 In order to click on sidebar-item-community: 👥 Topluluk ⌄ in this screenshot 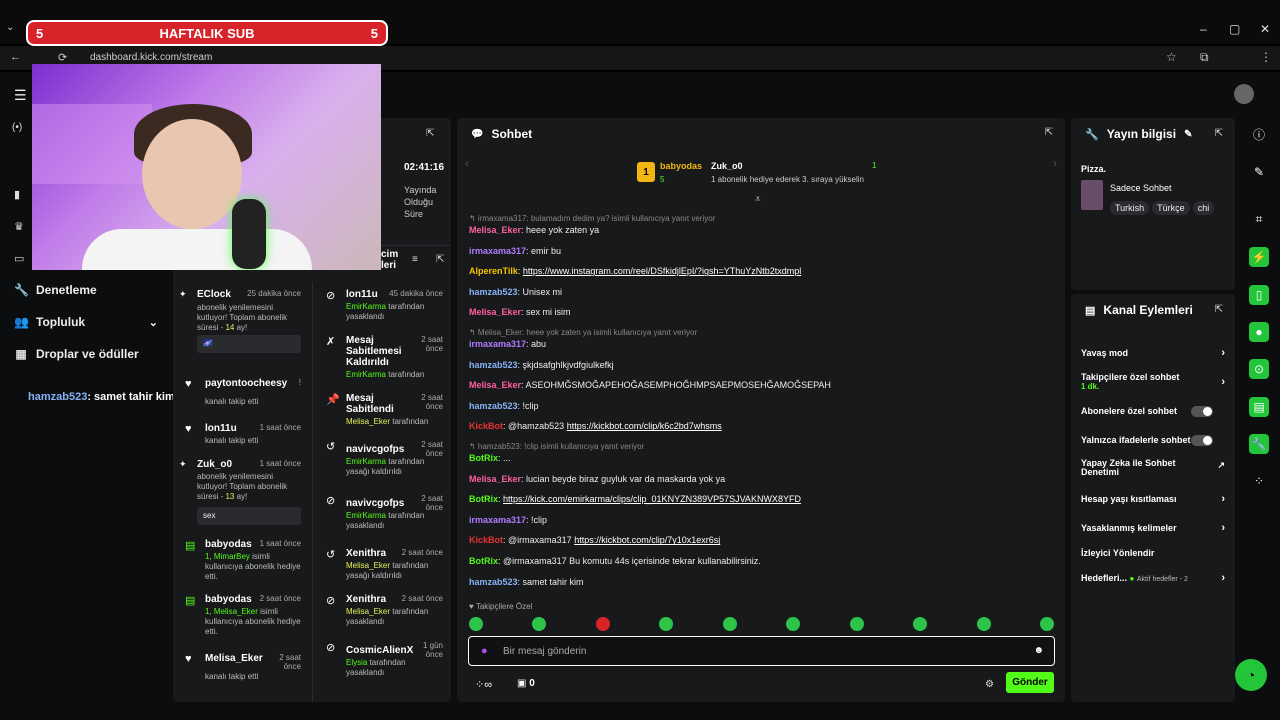, I will do `click(86, 322)`.